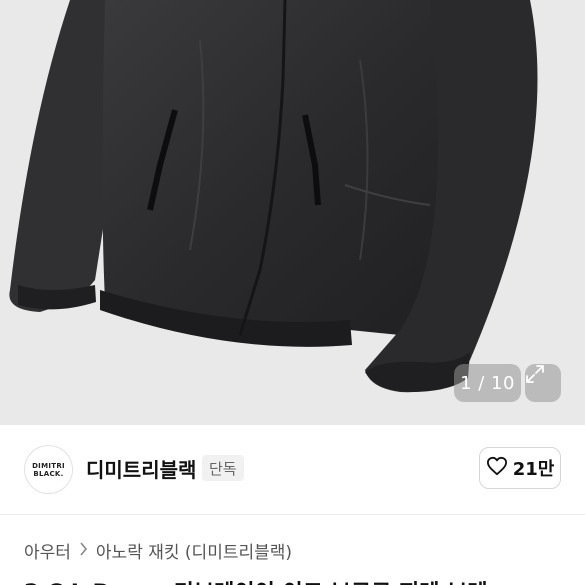 This screenshot has width=585, height=585. Describe the element at coordinates (48, 473) in the screenshot. I see `seller-logo-line2: BLACK.` at that location.